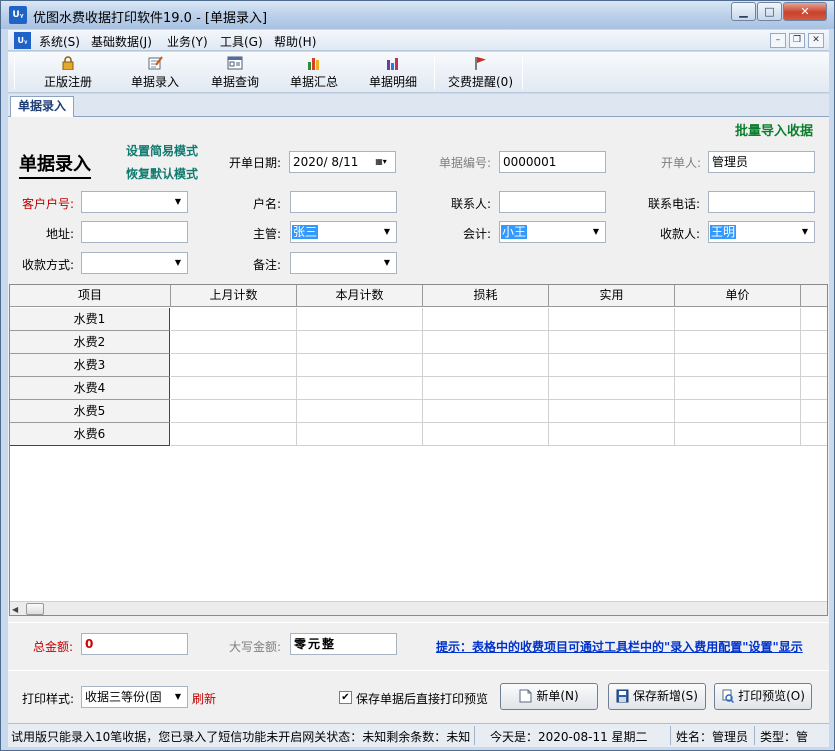 The image size is (835, 751). I want to click on grid-row-header: 水费5, so click(90, 411).